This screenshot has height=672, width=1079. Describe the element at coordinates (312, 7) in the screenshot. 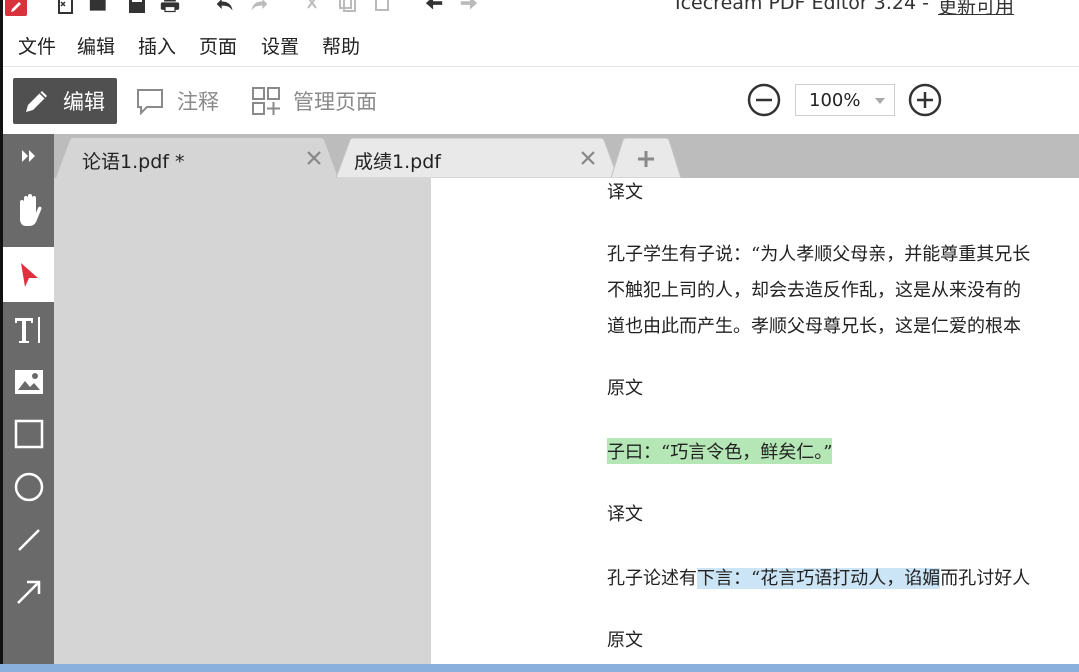

I see `cut-icon` at that location.